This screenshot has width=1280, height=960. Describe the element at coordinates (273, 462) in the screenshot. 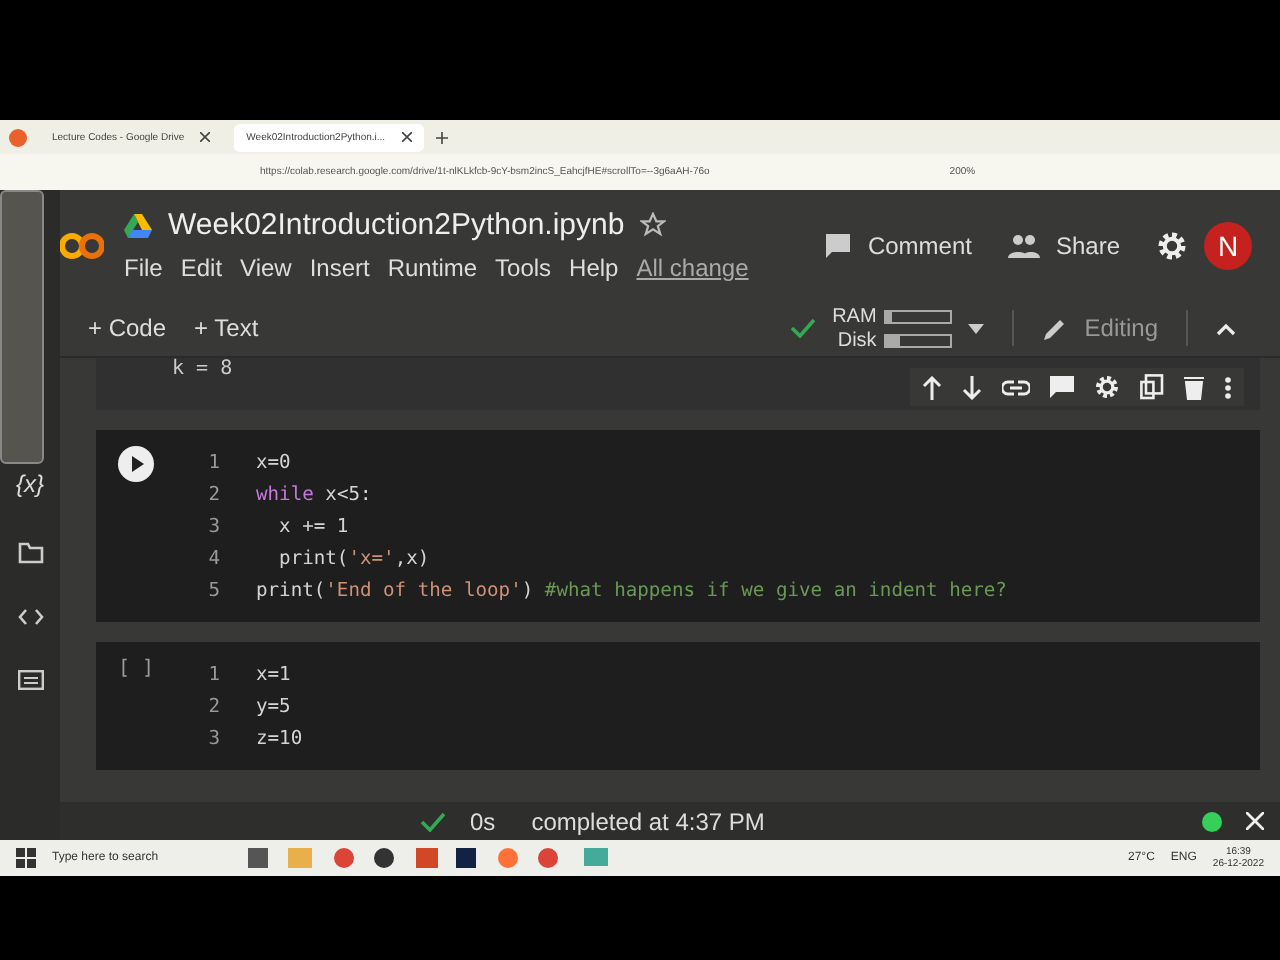

I see `code-line: x=0` at that location.